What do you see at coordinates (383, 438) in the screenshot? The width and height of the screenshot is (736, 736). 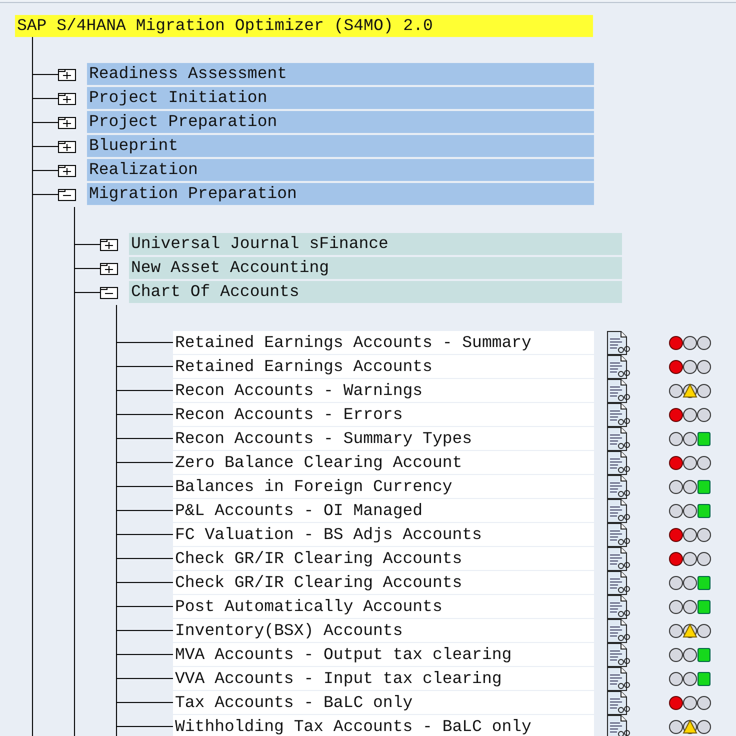 I see `report-label: Recon Accounts - Summary Types` at bounding box center [383, 438].